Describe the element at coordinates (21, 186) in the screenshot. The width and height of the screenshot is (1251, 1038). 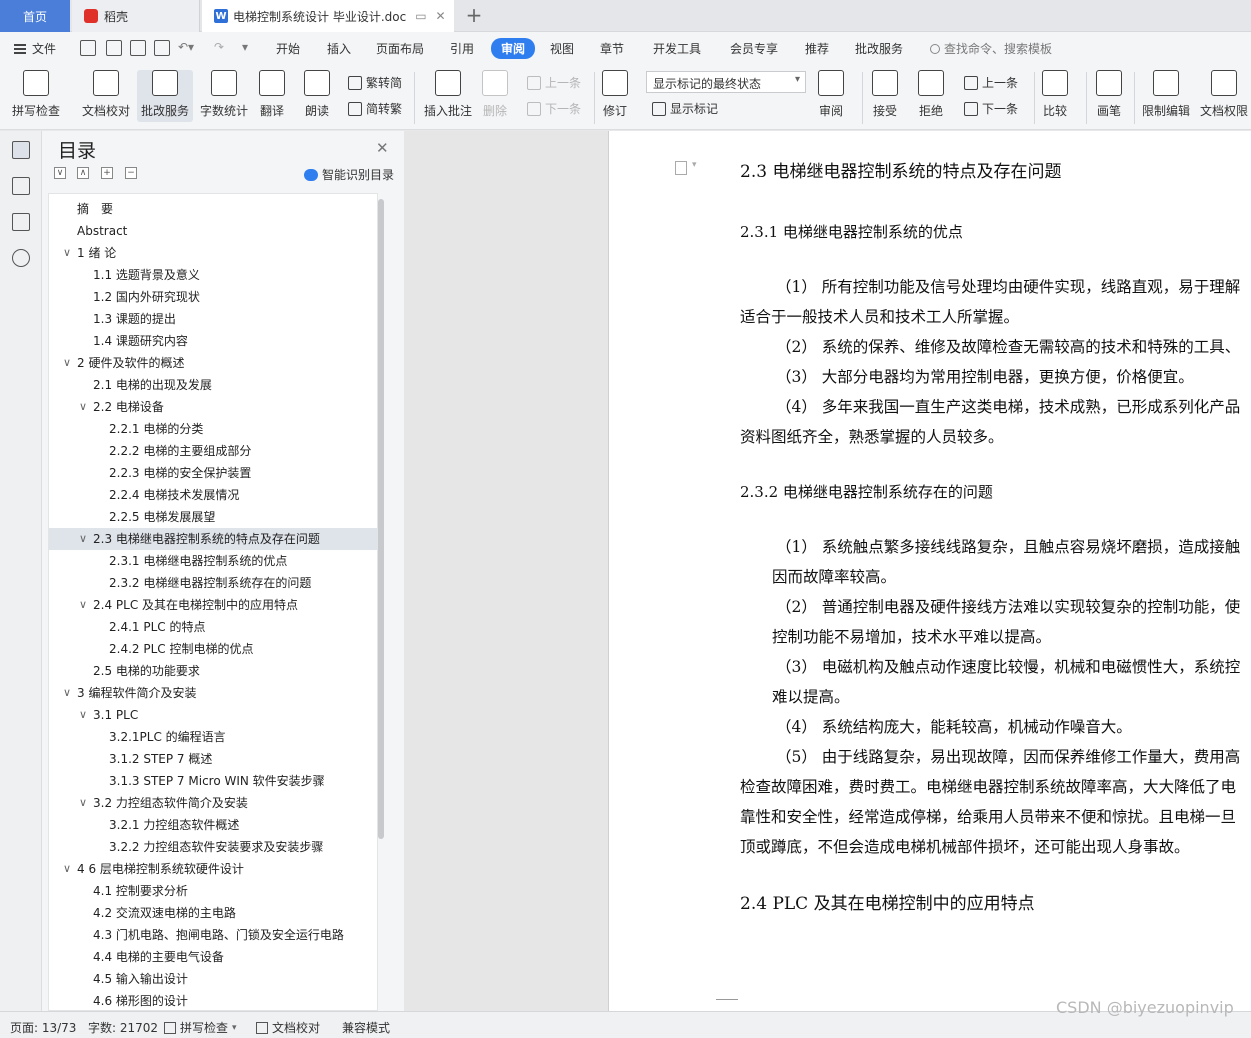
I see `chapter-nav-icon` at that location.